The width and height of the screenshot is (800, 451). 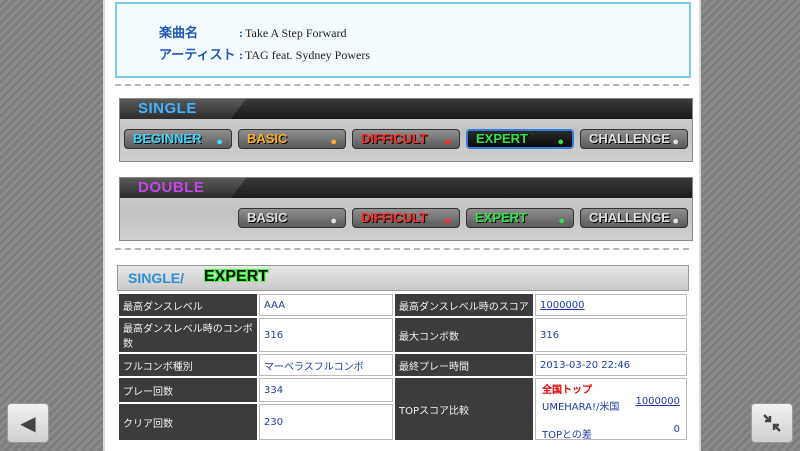 What do you see at coordinates (611, 365) in the screenshot?
I see `stat-value: 2013-03-20 22:46` at bounding box center [611, 365].